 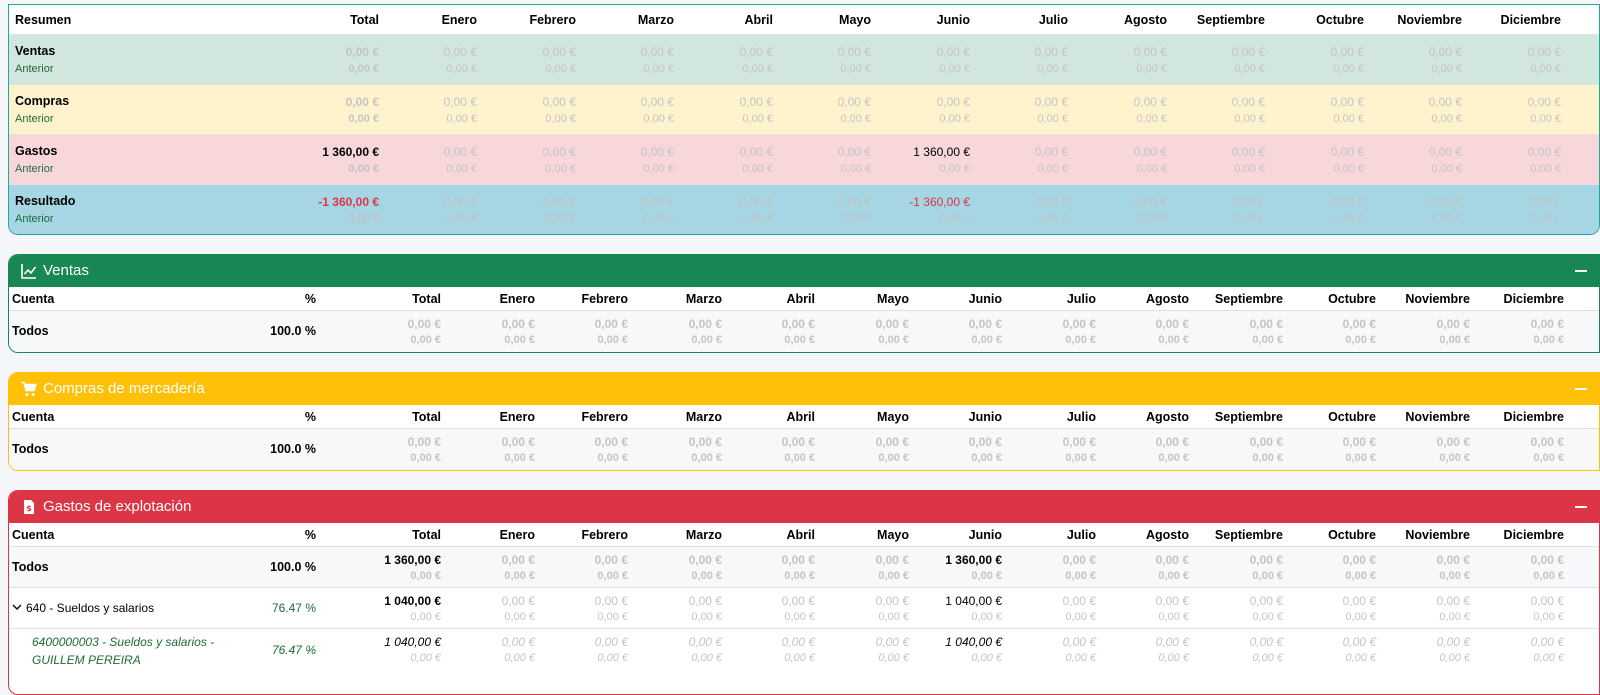 What do you see at coordinates (804, 271) in the screenshot?
I see `section-header-ventas: Ventas` at bounding box center [804, 271].